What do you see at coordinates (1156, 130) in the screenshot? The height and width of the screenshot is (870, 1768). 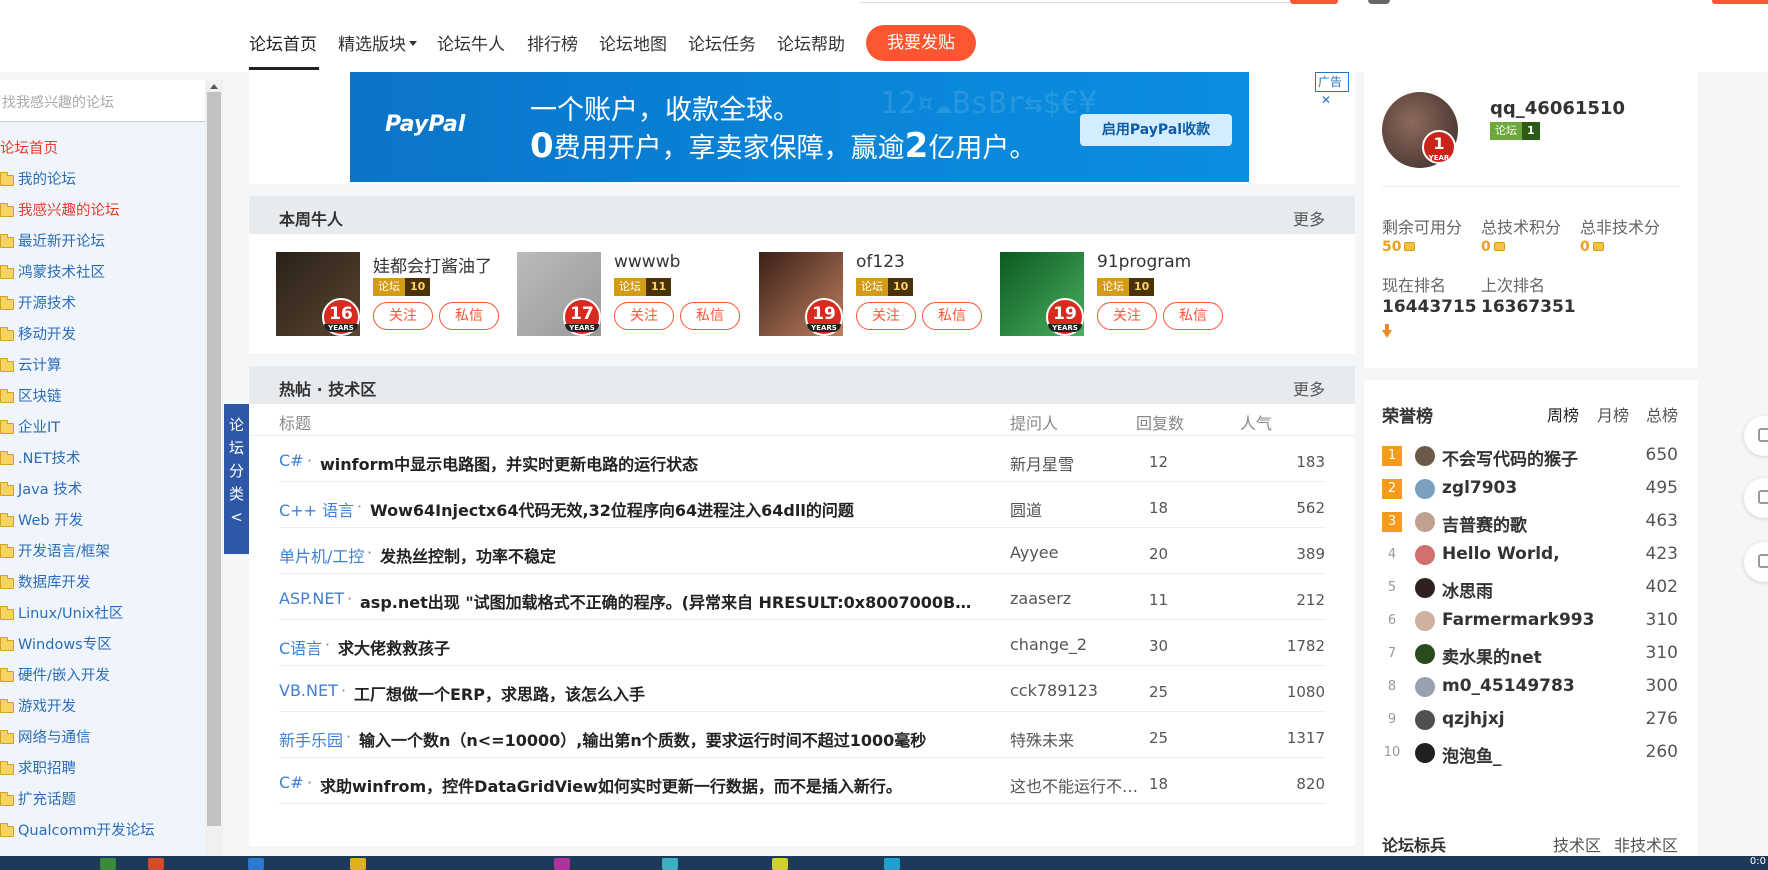 I see `ad-cta-button: 启用PayPal收款` at bounding box center [1156, 130].